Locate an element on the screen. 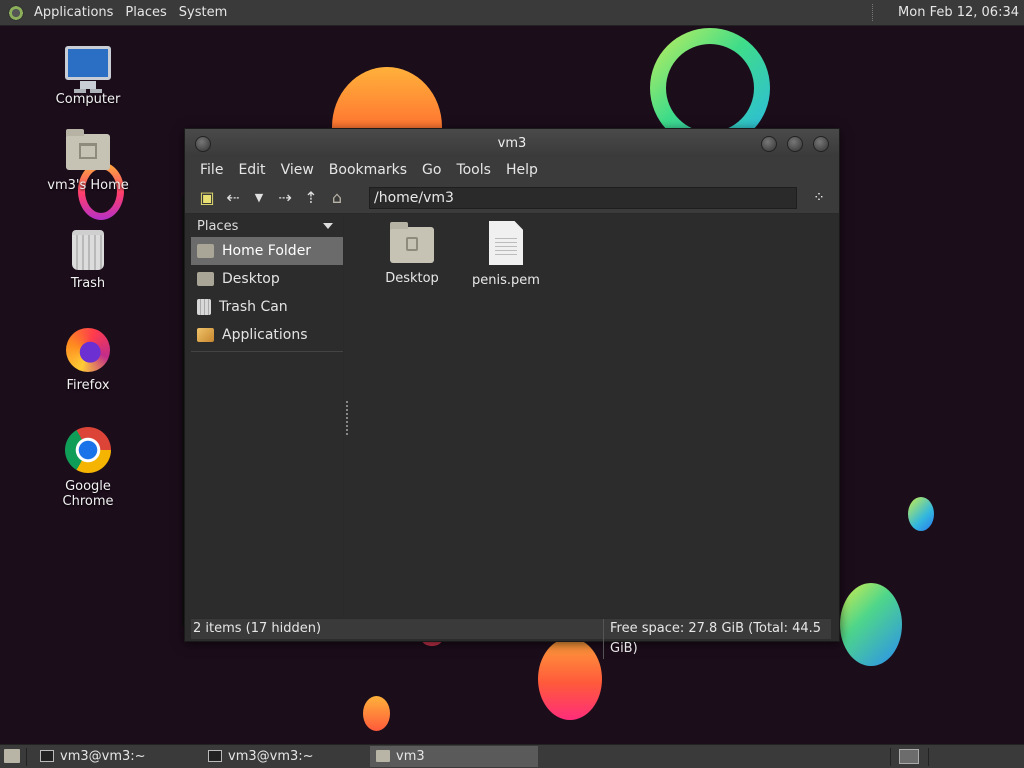 Image resolution: width=1024 pixels, height=768 pixels. file-item-penis-pem: penis.pem is located at coordinates (506, 254).